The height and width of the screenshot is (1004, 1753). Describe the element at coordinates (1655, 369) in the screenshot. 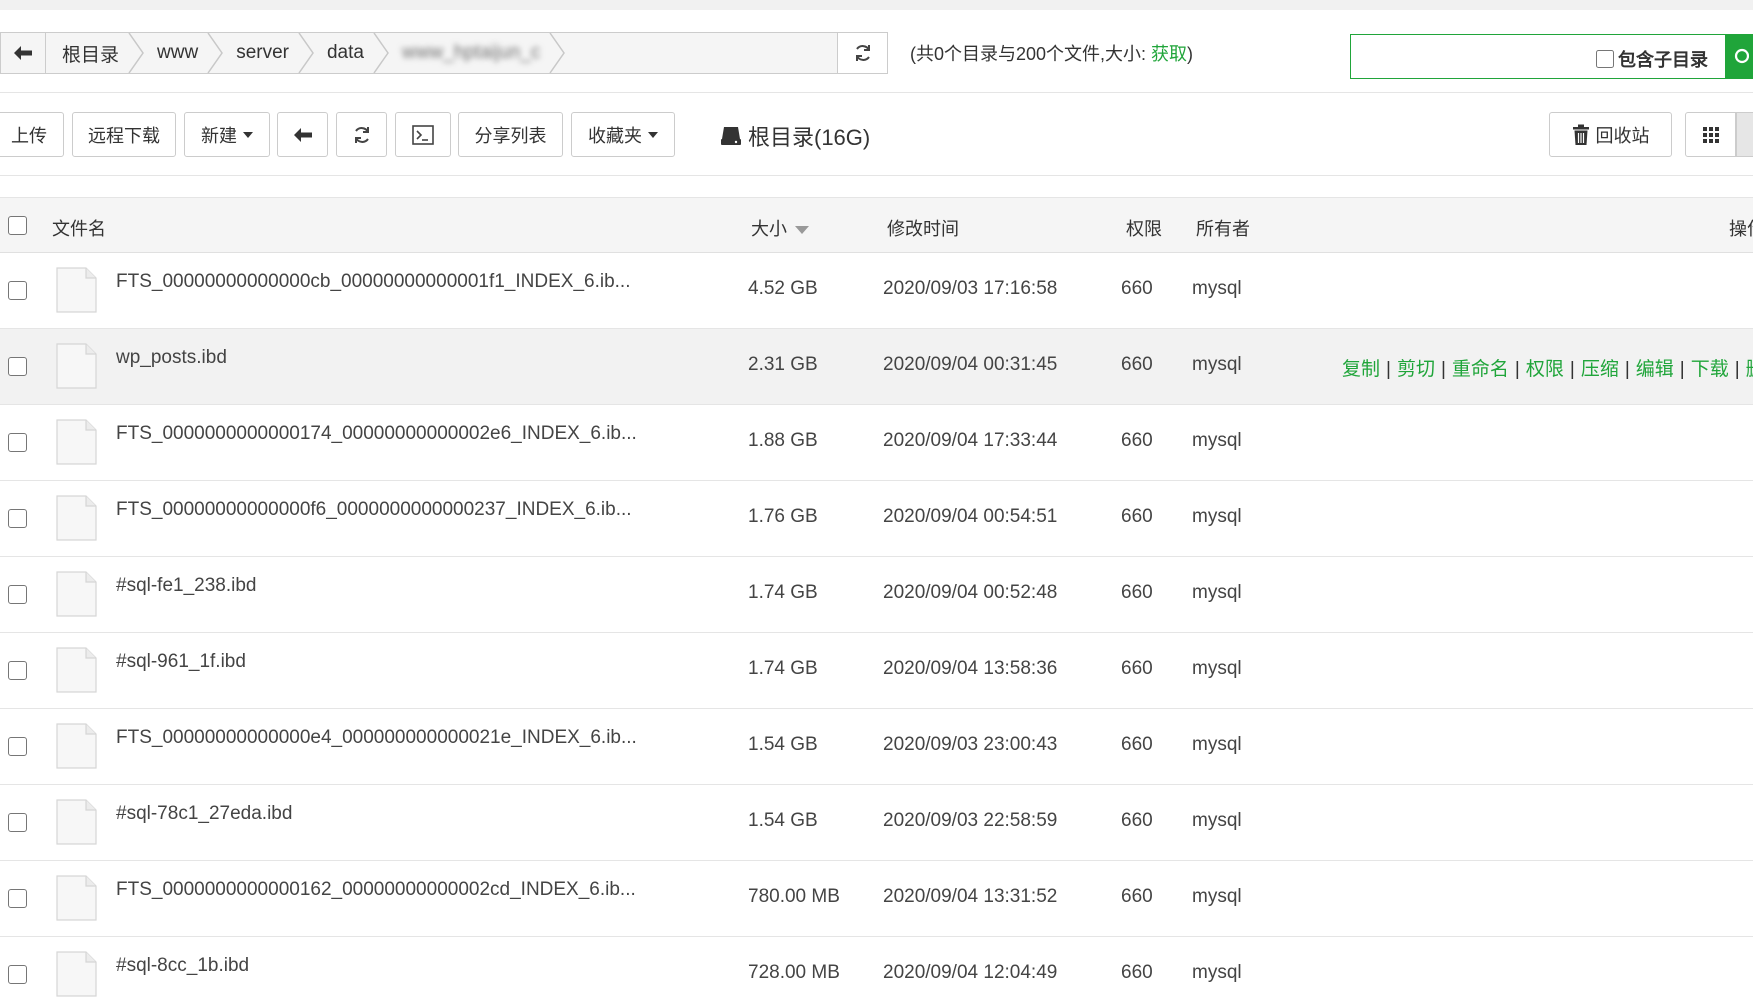

I see `edit-link: 编辑` at that location.